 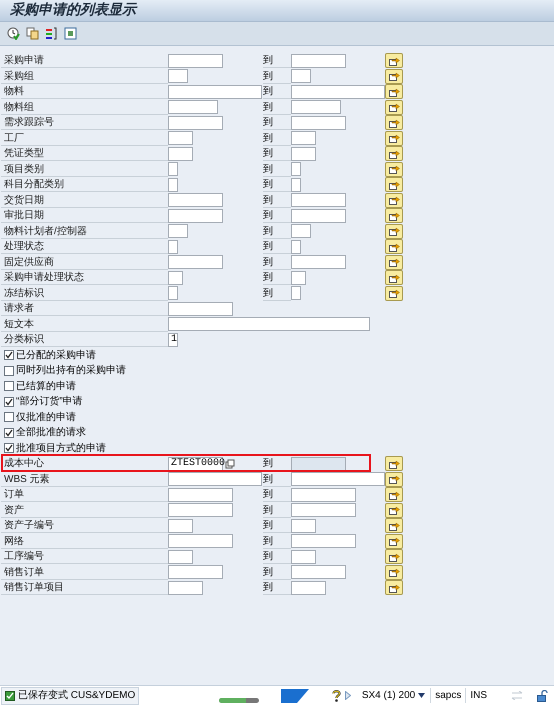 I want to click on window-title: 采购申请的列表显示, so click(x=73, y=10).